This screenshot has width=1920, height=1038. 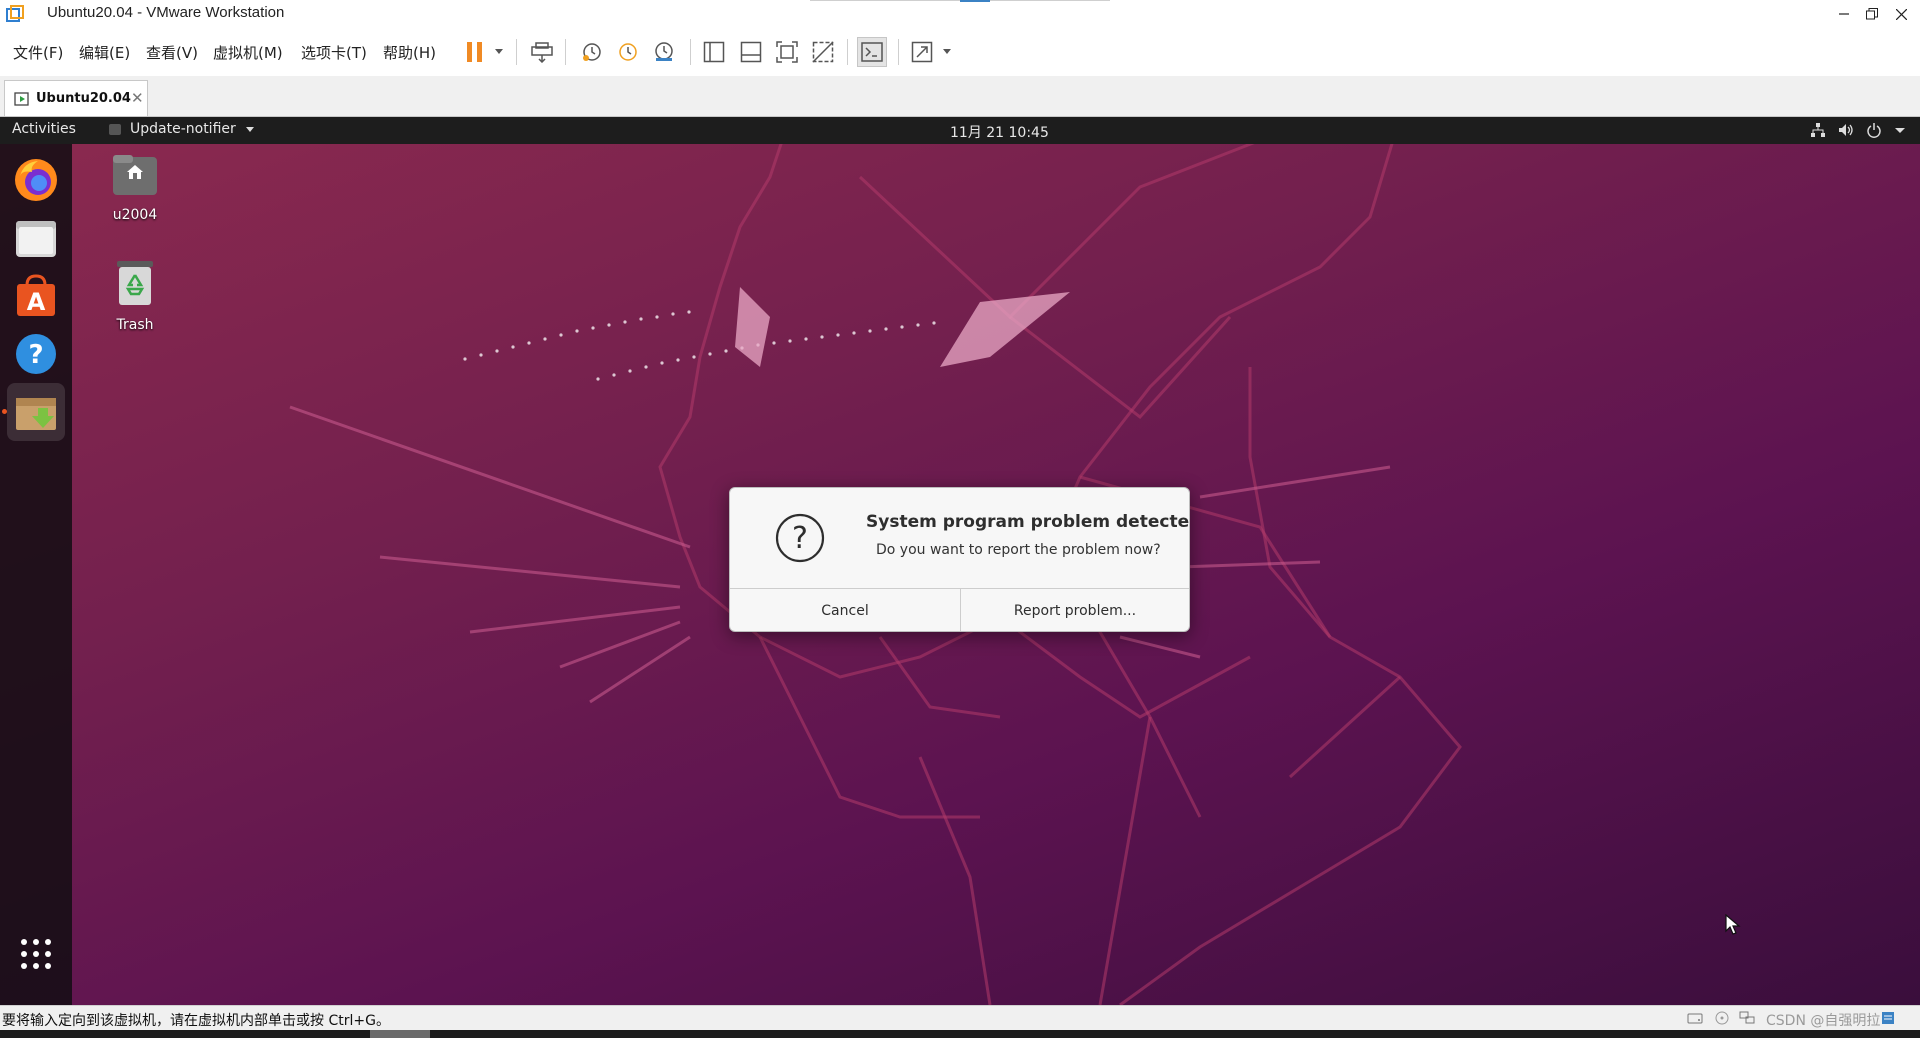 I want to click on library-view-button, so click(x=714, y=52).